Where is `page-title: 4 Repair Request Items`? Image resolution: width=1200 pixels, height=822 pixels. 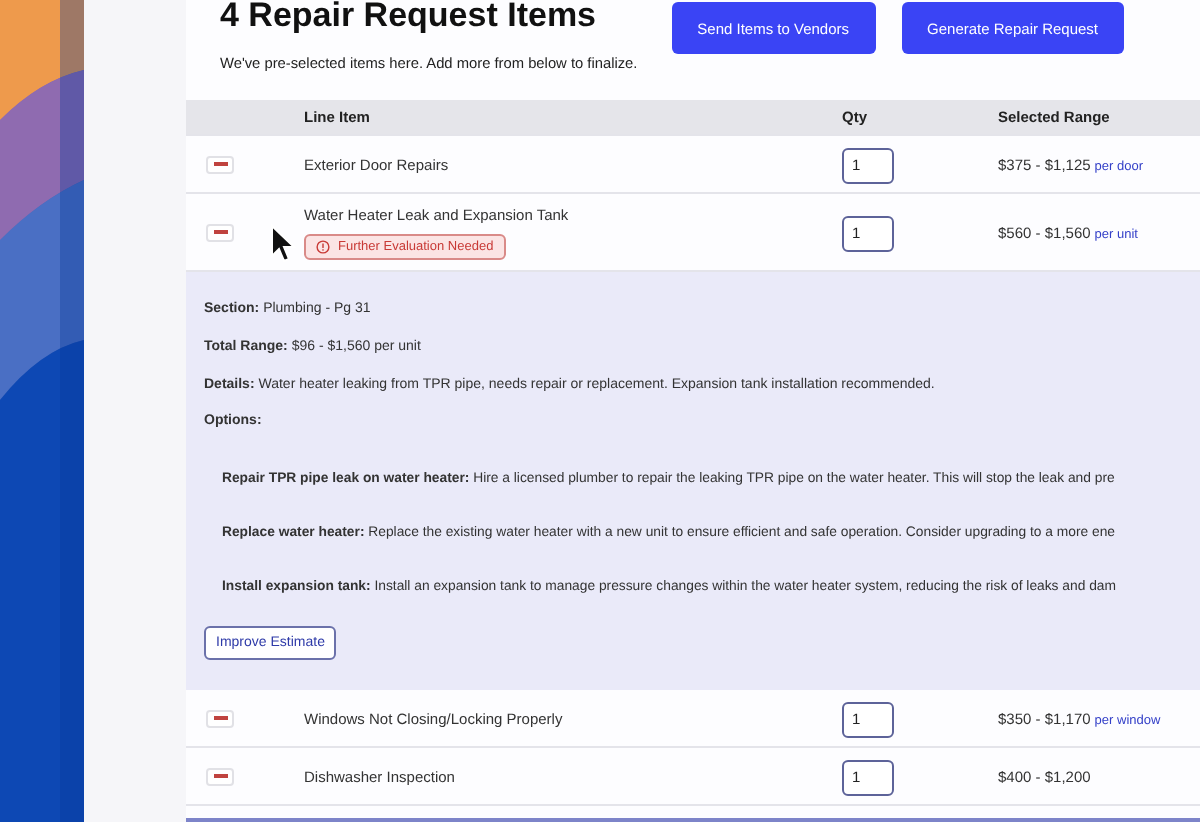 page-title: 4 Repair Request Items is located at coordinates (409, 16).